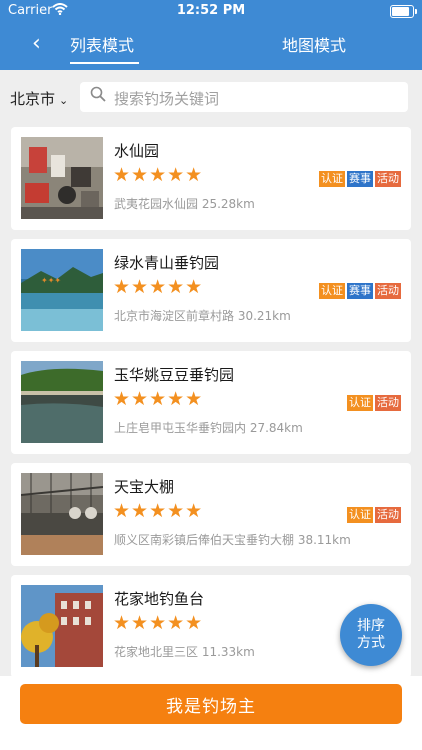  Describe the element at coordinates (244, 97) in the screenshot. I see `search-input: 搜索钓场关键词` at that location.